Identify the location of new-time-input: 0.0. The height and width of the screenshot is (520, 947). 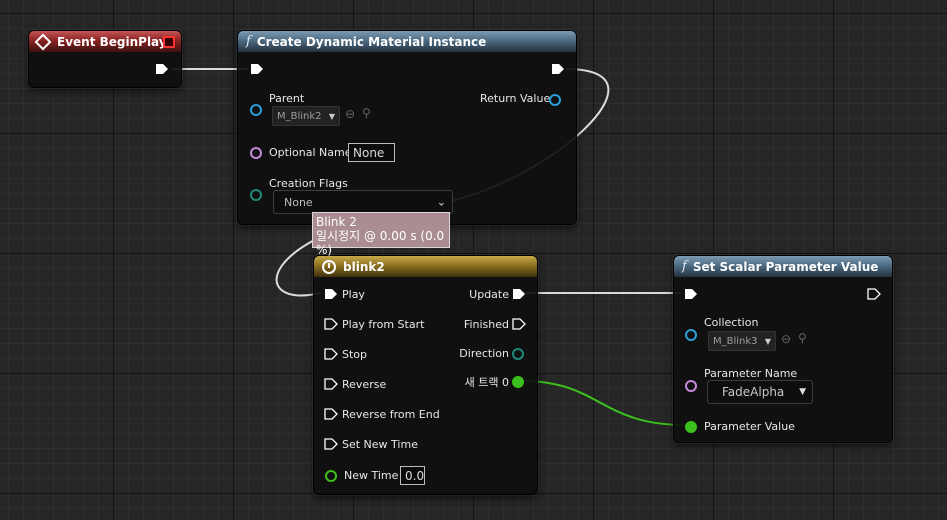
(412, 475).